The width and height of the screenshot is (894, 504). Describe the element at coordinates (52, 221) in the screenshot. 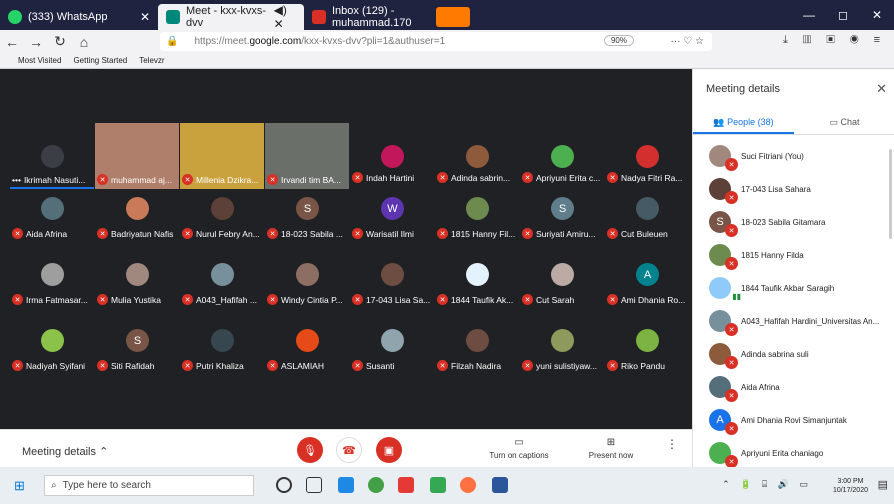

I see `participant-tile: ✕ Aida Afrina` at that location.